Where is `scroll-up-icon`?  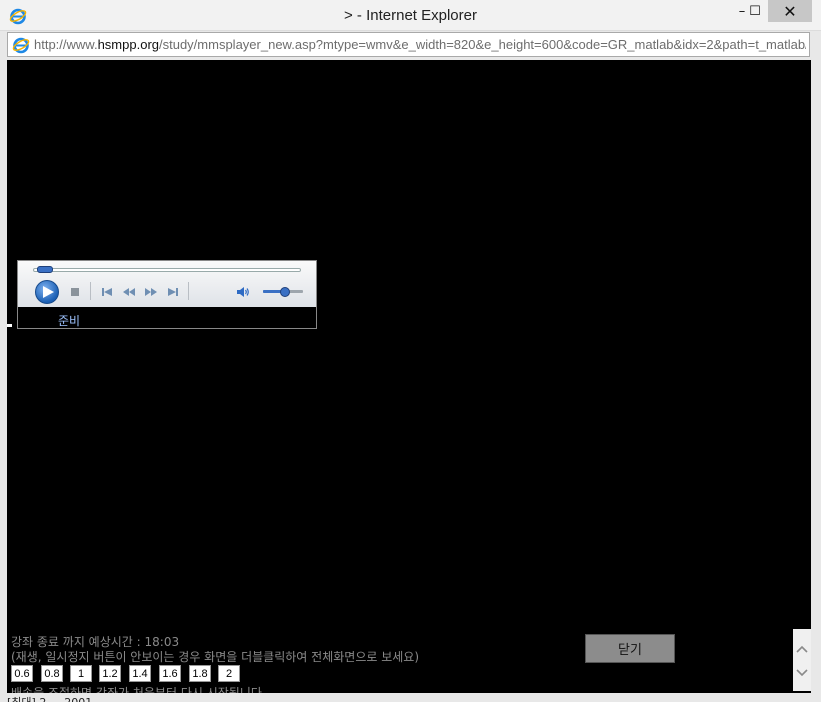 scroll-up-icon is located at coordinates (802, 649).